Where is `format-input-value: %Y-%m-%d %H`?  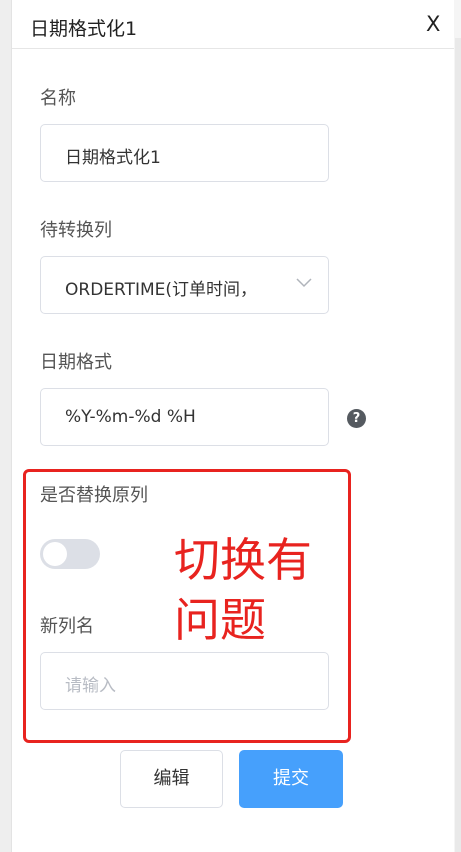
format-input-value: %Y-%m-%d %H is located at coordinates (130, 417).